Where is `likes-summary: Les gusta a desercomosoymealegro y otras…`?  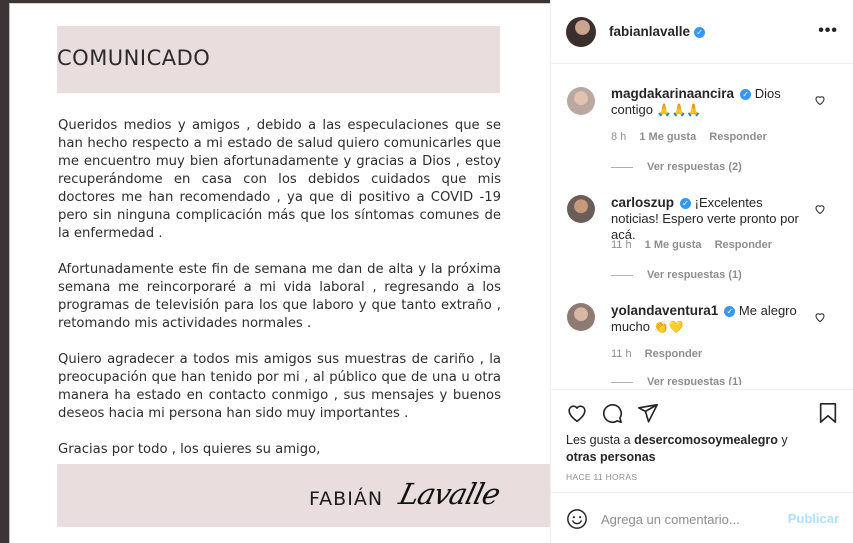
likes-summary: Les gusta a desercomosoymealegro y otras… is located at coordinates (686, 449).